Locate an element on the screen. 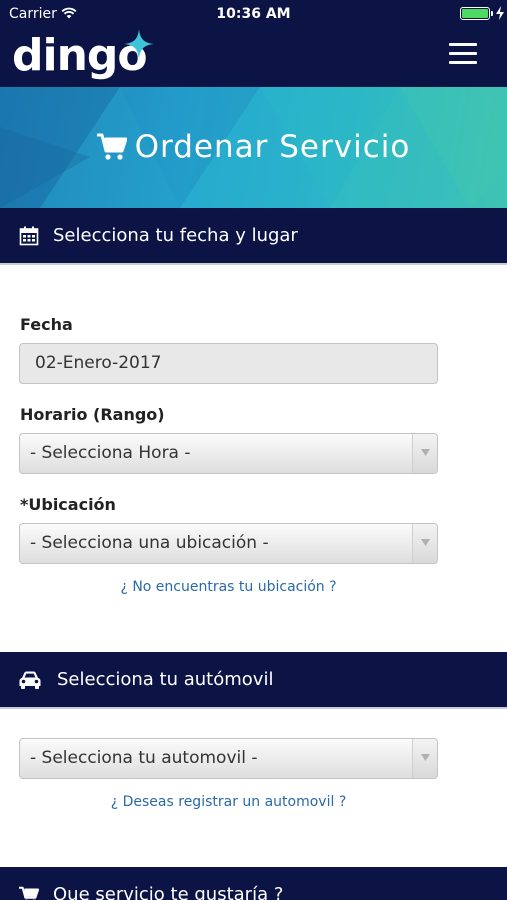 The height and width of the screenshot is (900, 507). section-title: Selecciona tu fecha y lugar is located at coordinates (175, 235).